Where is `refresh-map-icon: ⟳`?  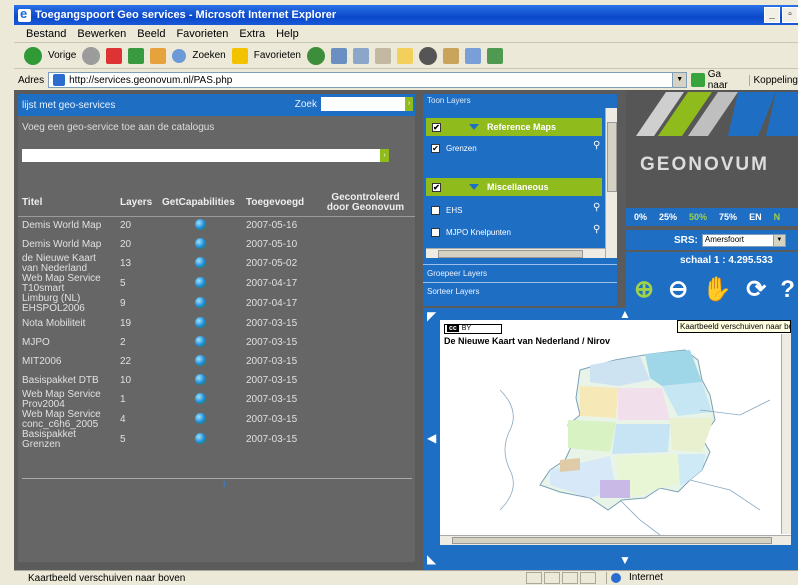
refresh-map-icon: ⟳ is located at coordinates (756, 290).